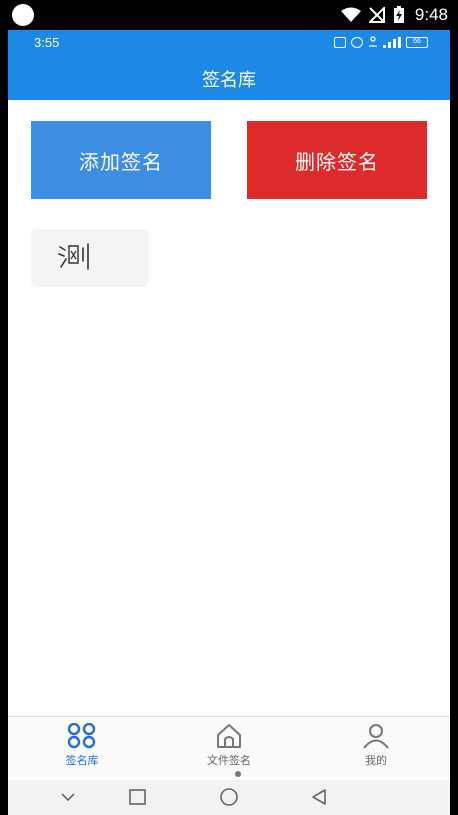 Image resolution: width=458 pixels, height=815 pixels. Describe the element at coordinates (350, 14) in the screenshot. I see `wifi-icon` at that location.